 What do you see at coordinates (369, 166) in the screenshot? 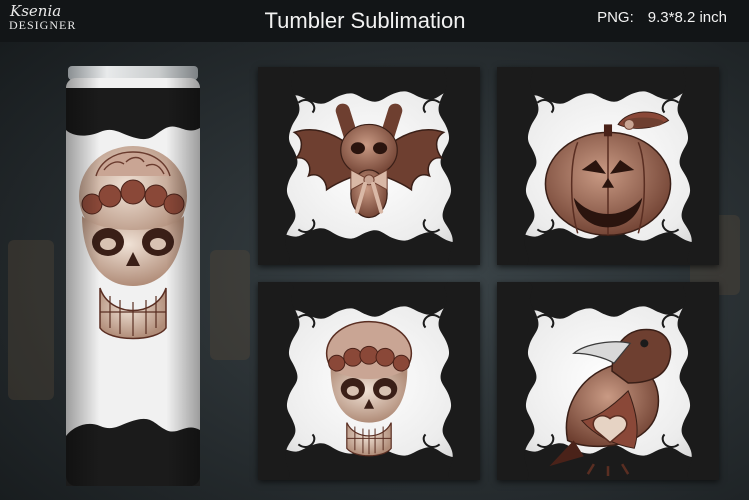
I see `design-tile-bat` at bounding box center [369, 166].